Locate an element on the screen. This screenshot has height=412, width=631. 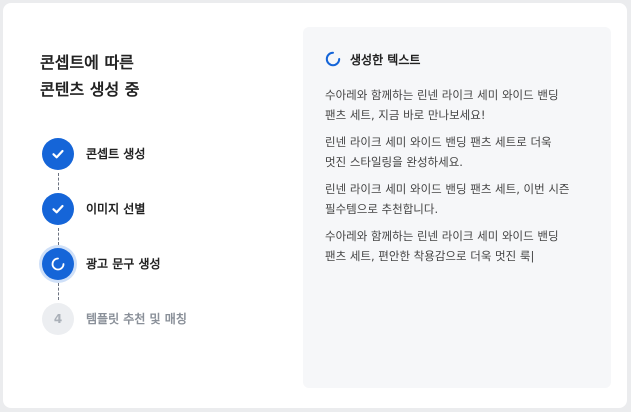
text-line: 린넨 라이크 세미 와이드 밴딩 팬츠 세트로 더욱 is located at coordinates (438, 142).